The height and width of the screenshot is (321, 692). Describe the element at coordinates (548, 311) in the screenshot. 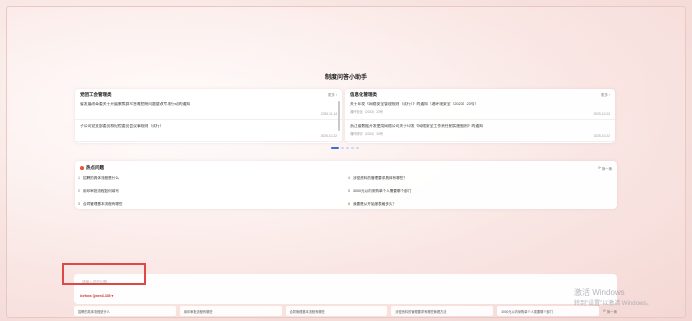

I see `suggestion-chip: 3000元以内采购单个人需要哪个部门` at that location.